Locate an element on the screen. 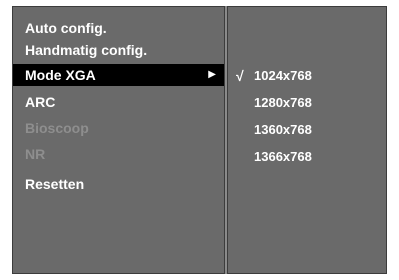 This screenshot has width=399, height=280. option-label: 1024x768 is located at coordinates (283, 75).